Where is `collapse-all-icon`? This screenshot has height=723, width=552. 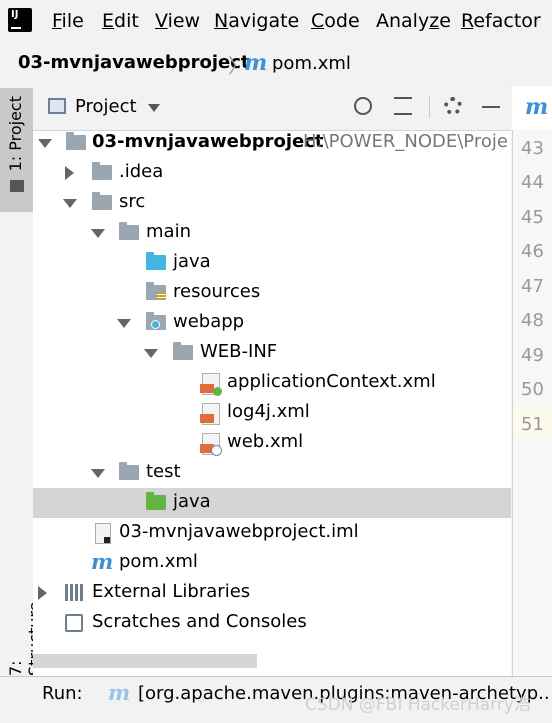 collapse-all-icon is located at coordinates (403, 106).